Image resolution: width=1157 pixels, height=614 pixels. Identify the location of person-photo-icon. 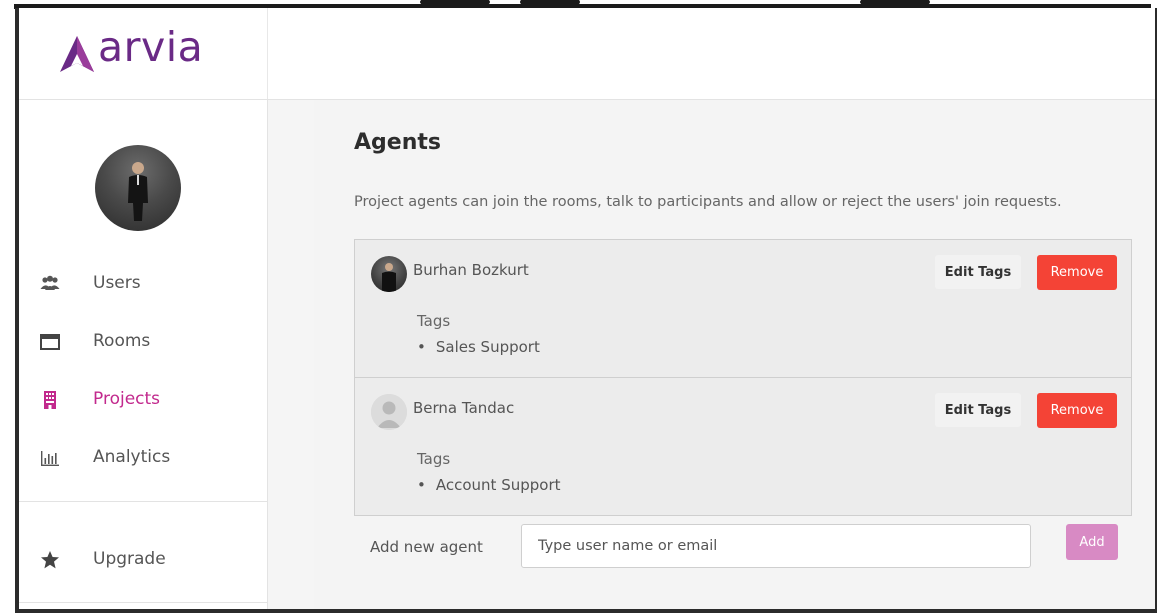
(389, 277).